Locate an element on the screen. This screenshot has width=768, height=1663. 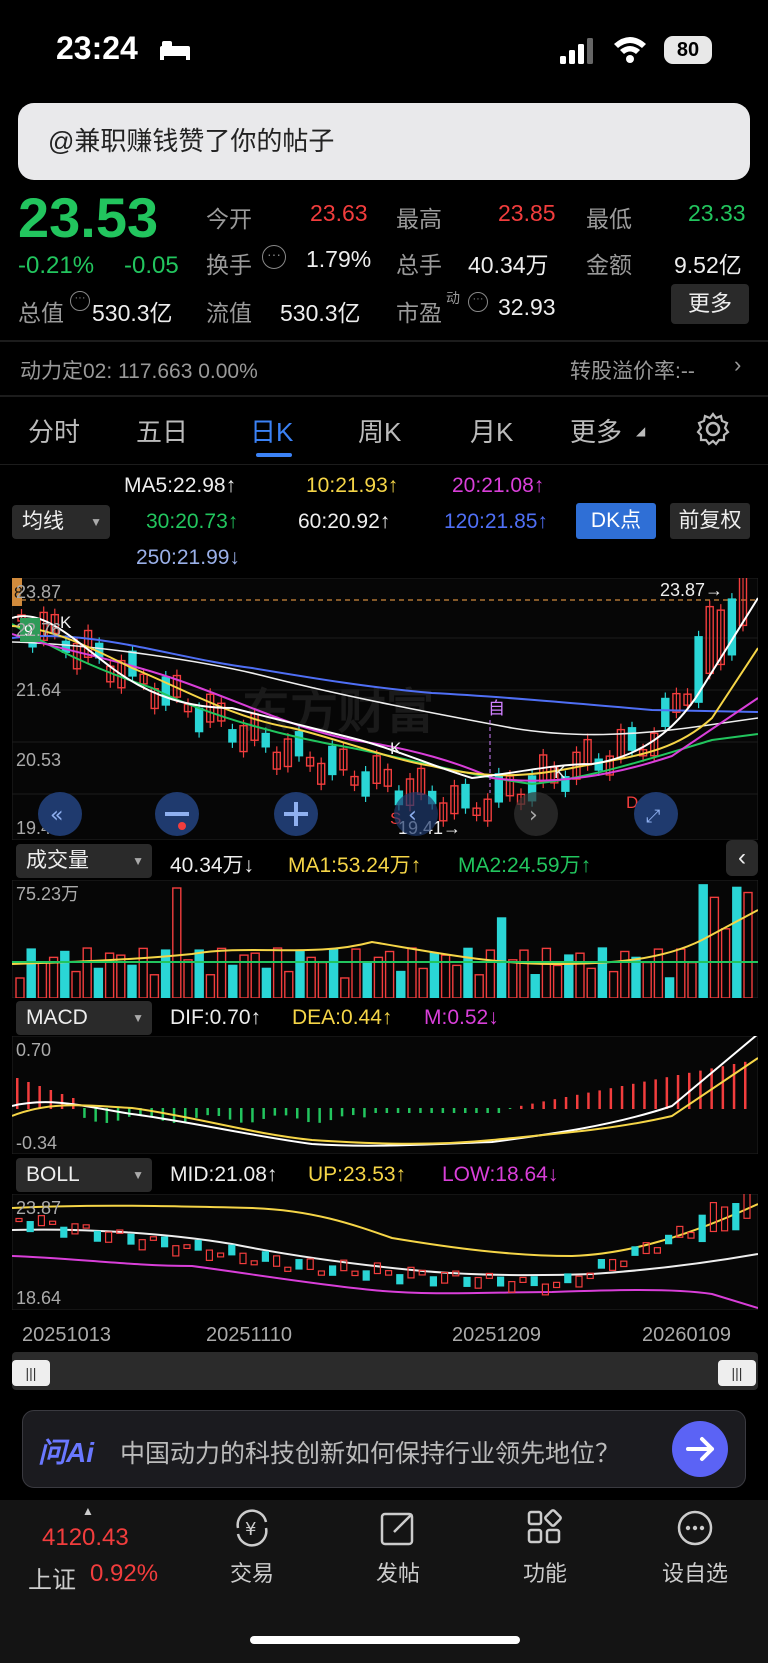
nav-watchlist: 设自选 is located at coordinates (695, 1547).